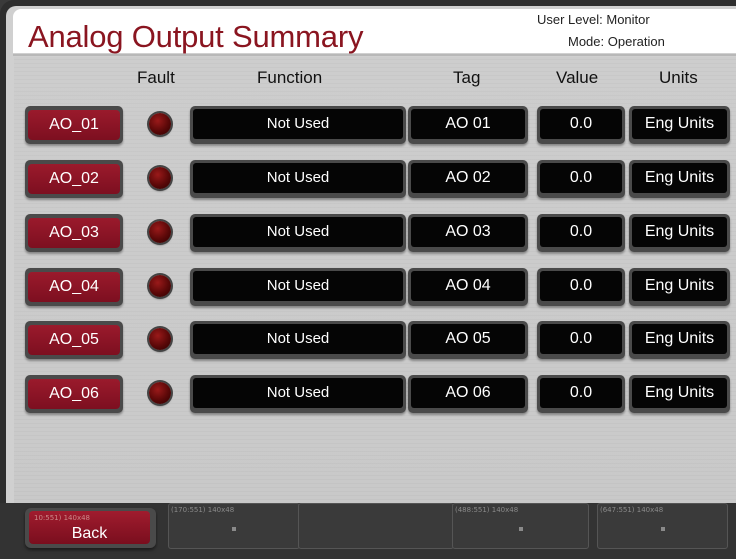 The image size is (736, 559). I want to click on ao-01-button: AO_01, so click(74, 125).